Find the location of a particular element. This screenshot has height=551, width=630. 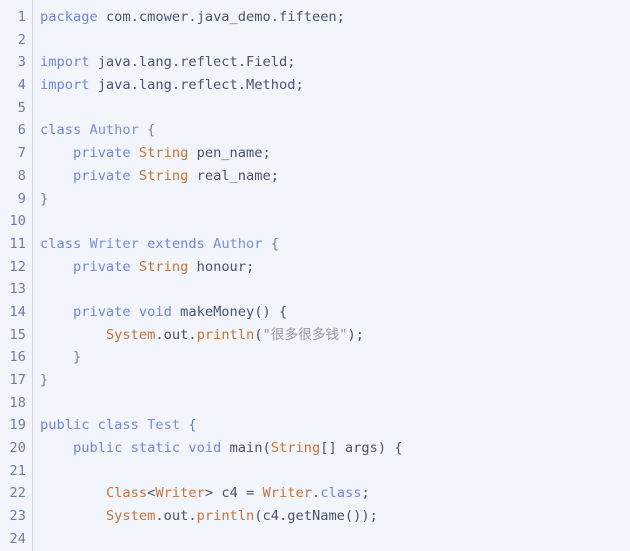

code-line: class Author { is located at coordinates (335, 130).